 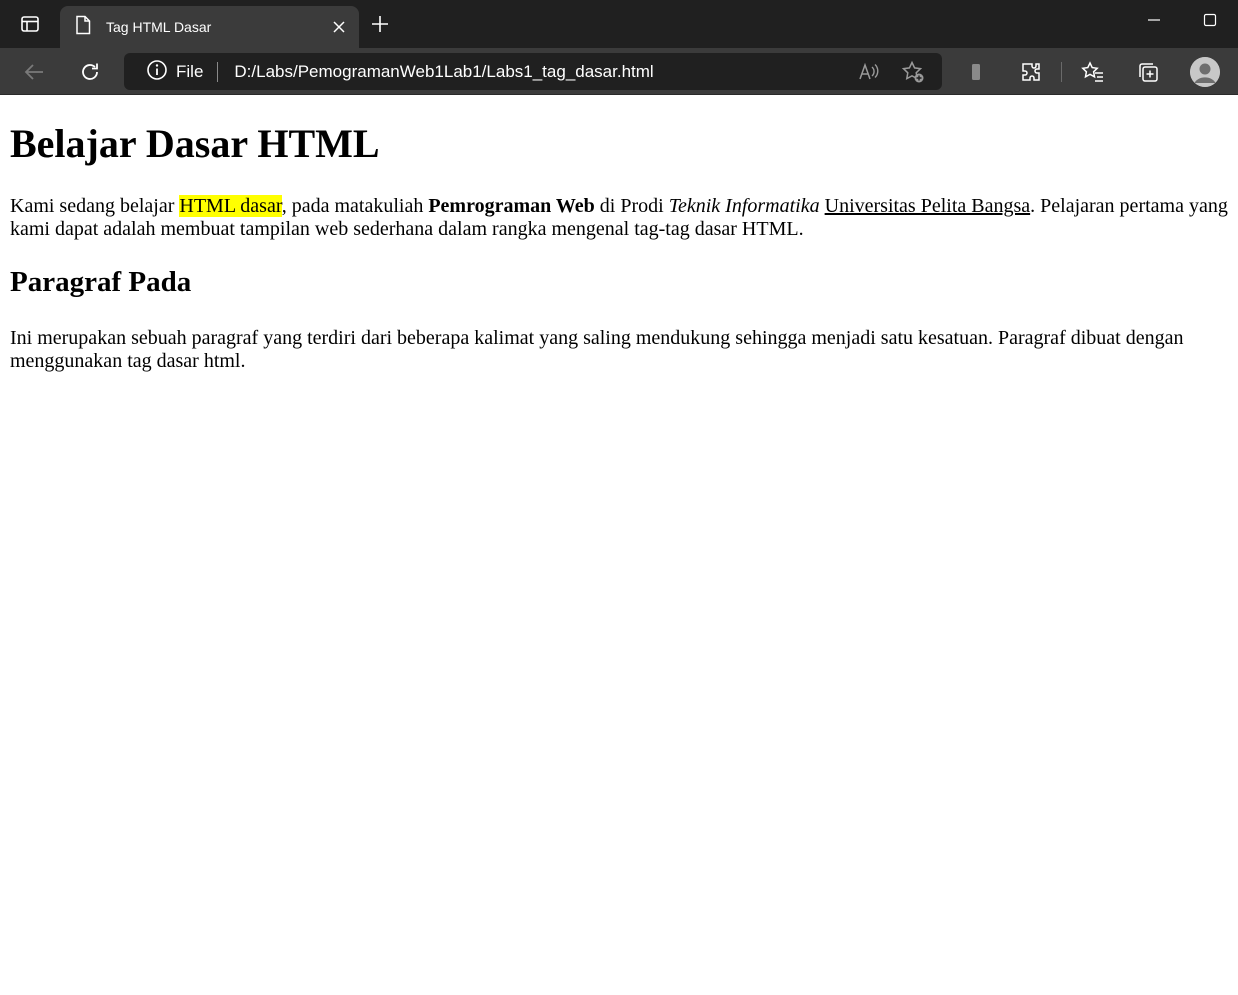 What do you see at coordinates (339, 27) in the screenshot?
I see `close-icon` at bounding box center [339, 27].